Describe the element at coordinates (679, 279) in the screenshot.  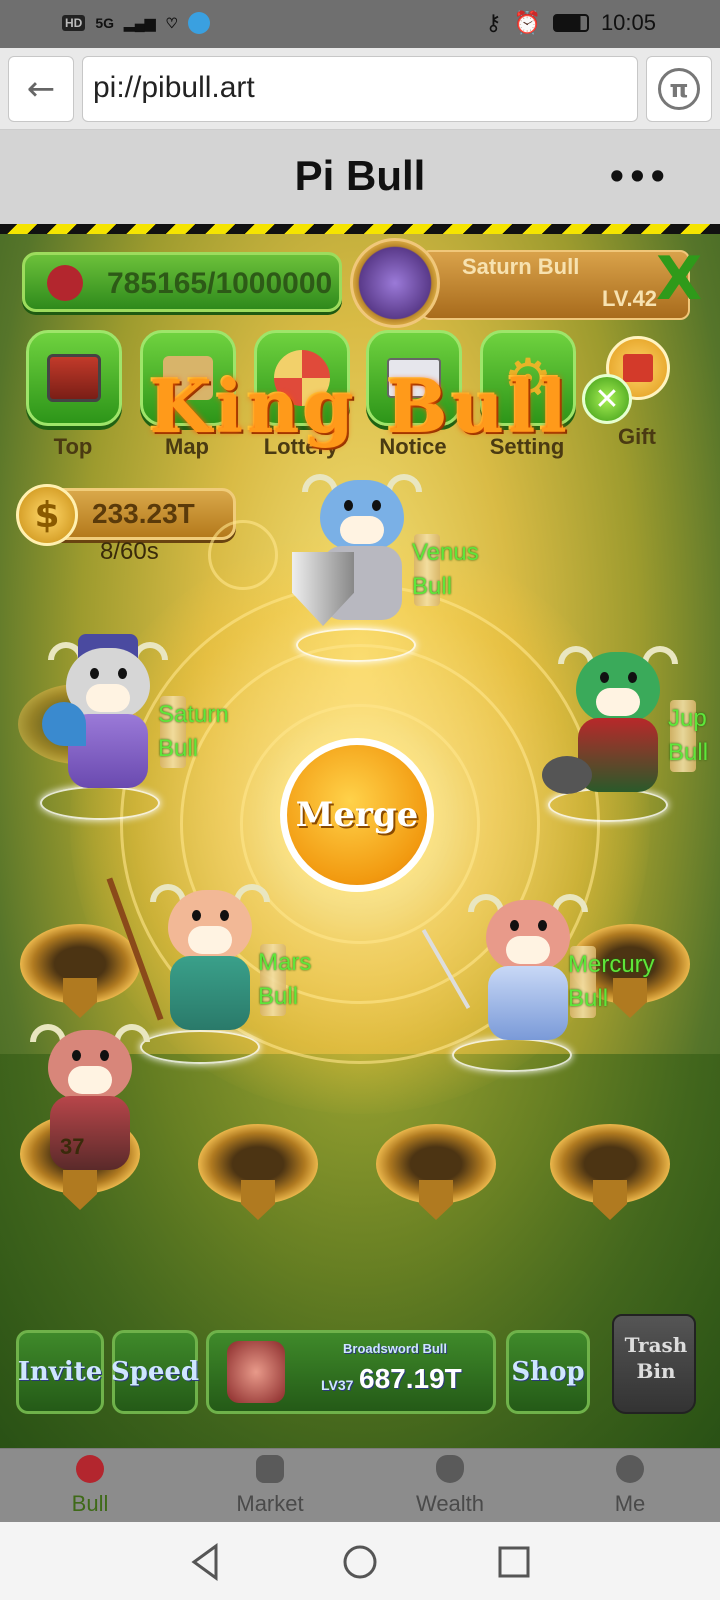
I see `collapse-icon: X` at that location.